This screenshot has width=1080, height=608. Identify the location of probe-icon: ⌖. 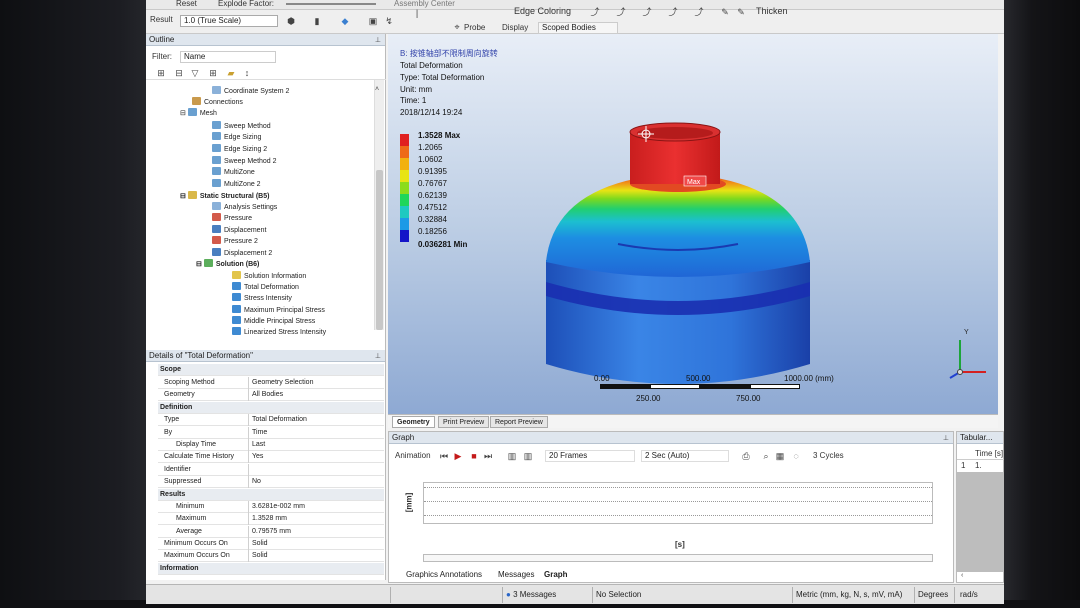
(457, 27).